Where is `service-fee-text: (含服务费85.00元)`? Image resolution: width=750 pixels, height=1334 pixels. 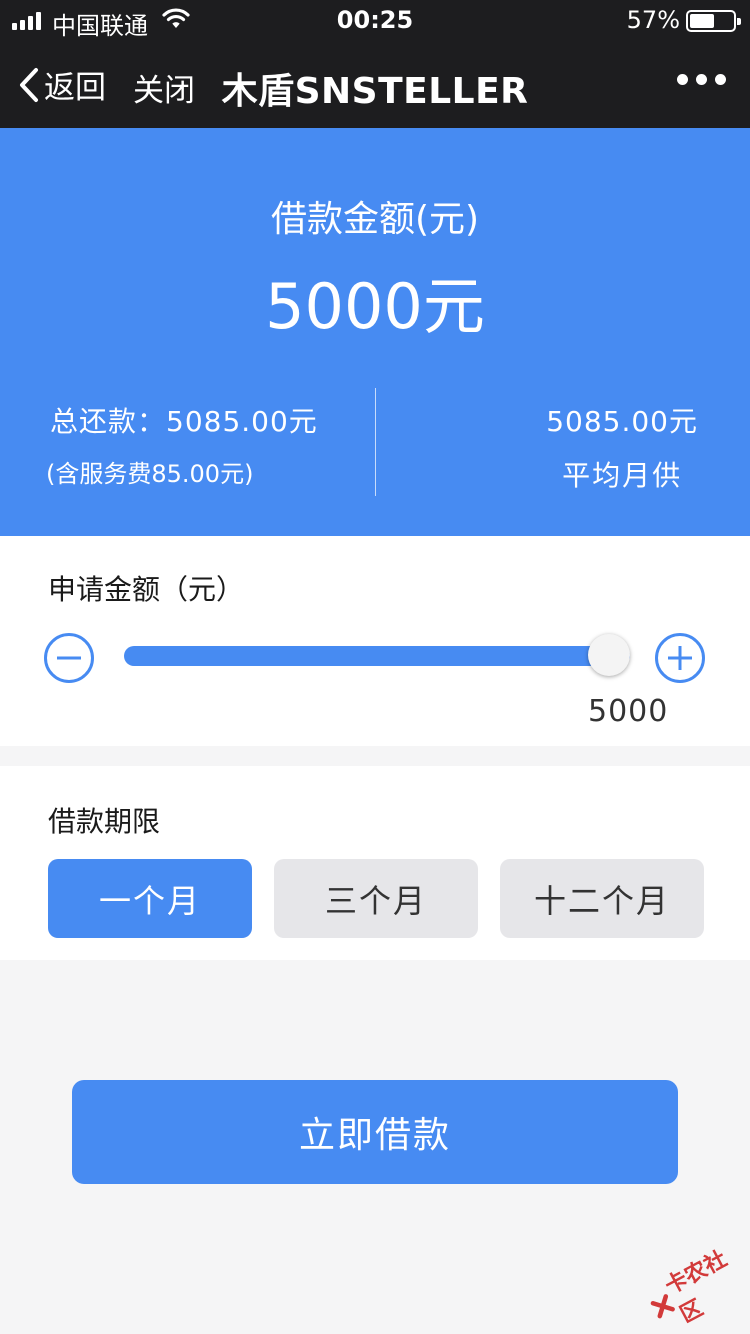
service-fee-text: (含服务费85.00元) is located at coordinates (150, 474).